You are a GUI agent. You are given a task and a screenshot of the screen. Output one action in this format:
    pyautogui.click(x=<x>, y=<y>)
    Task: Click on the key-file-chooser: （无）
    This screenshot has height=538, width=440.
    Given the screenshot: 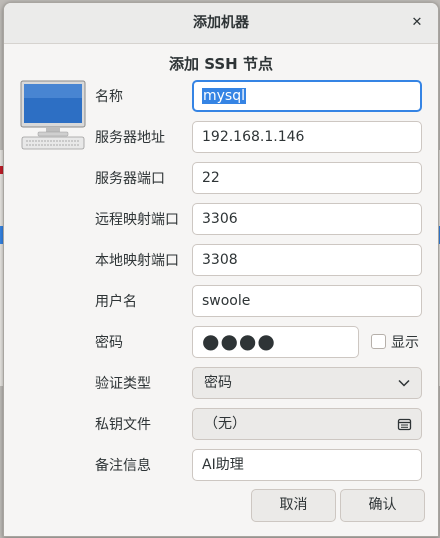 What is the action you would take?
    pyautogui.click(x=307, y=424)
    